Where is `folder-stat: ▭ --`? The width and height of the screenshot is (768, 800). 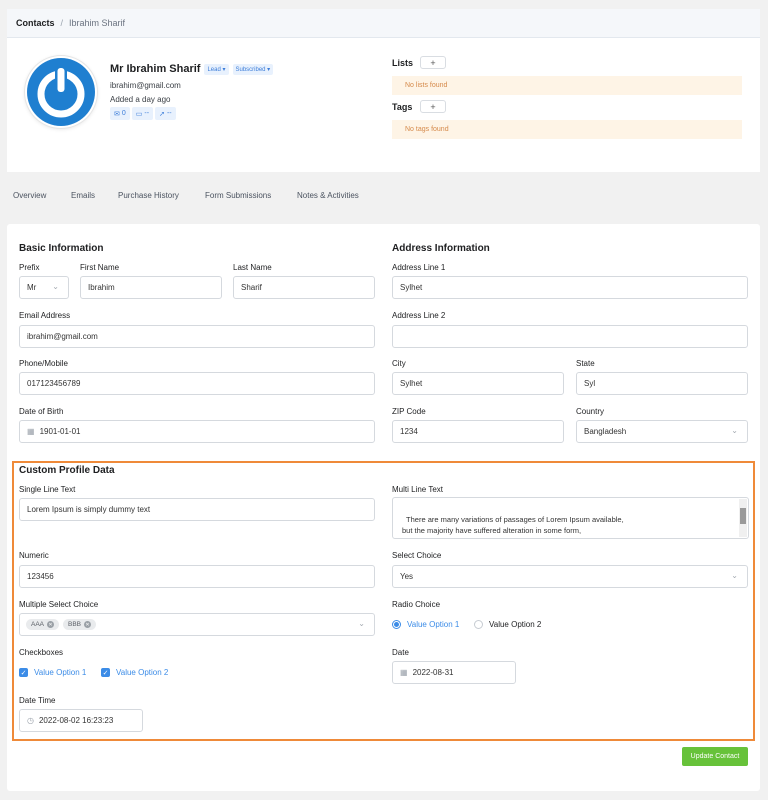
folder-stat: ▭ -- is located at coordinates (142, 113).